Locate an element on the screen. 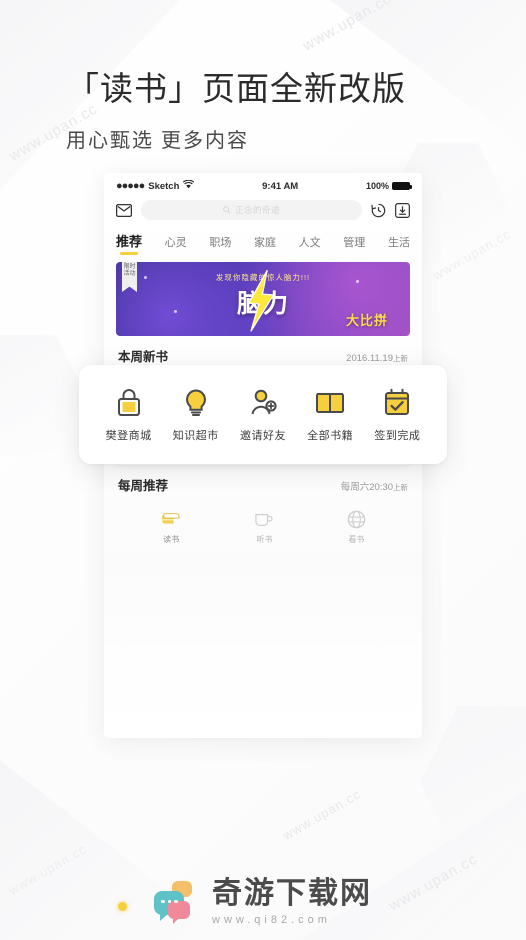 This screenshot has width=526, height=940. quick-action-label: 签到完成 is located at coordinates (397, 436).